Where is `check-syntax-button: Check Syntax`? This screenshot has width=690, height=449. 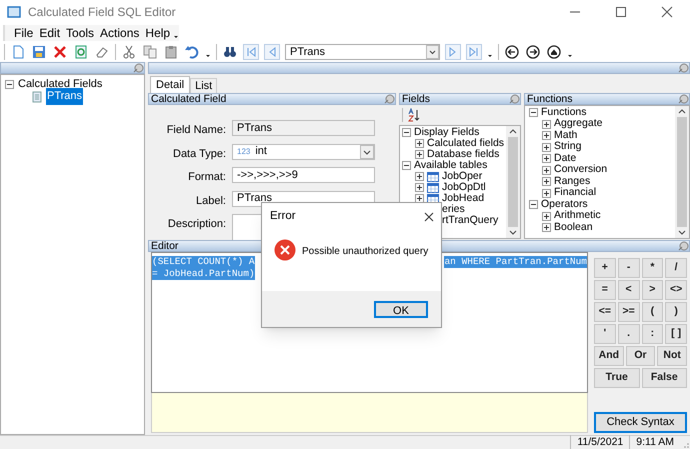
check-syntax-button: Check Syntax is located at coordinates (640, 422).